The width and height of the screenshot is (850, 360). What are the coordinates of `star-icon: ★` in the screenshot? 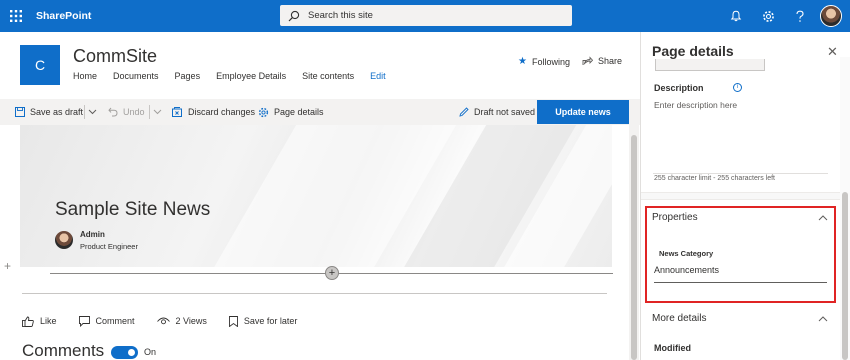 It's located at (522, 61).